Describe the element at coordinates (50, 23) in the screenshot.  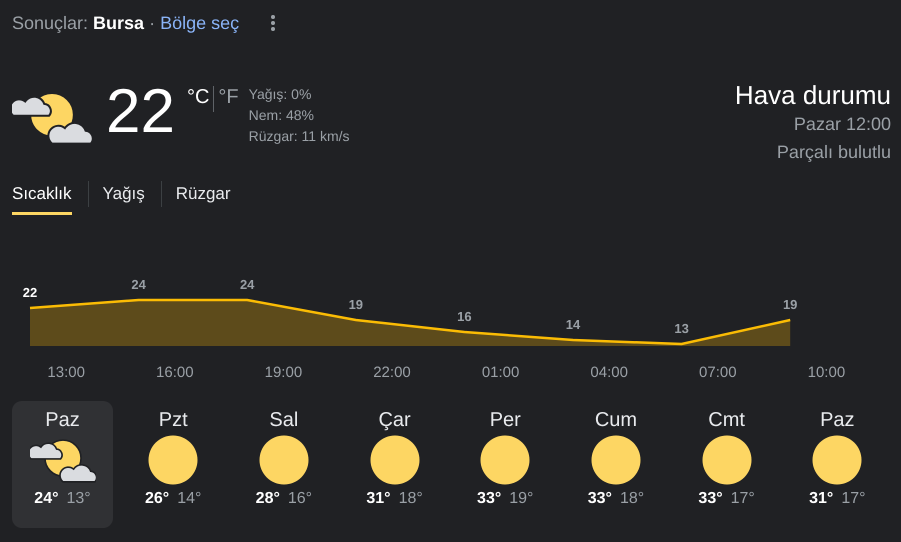
I see `results-label: Sonuçlar:` at that location.